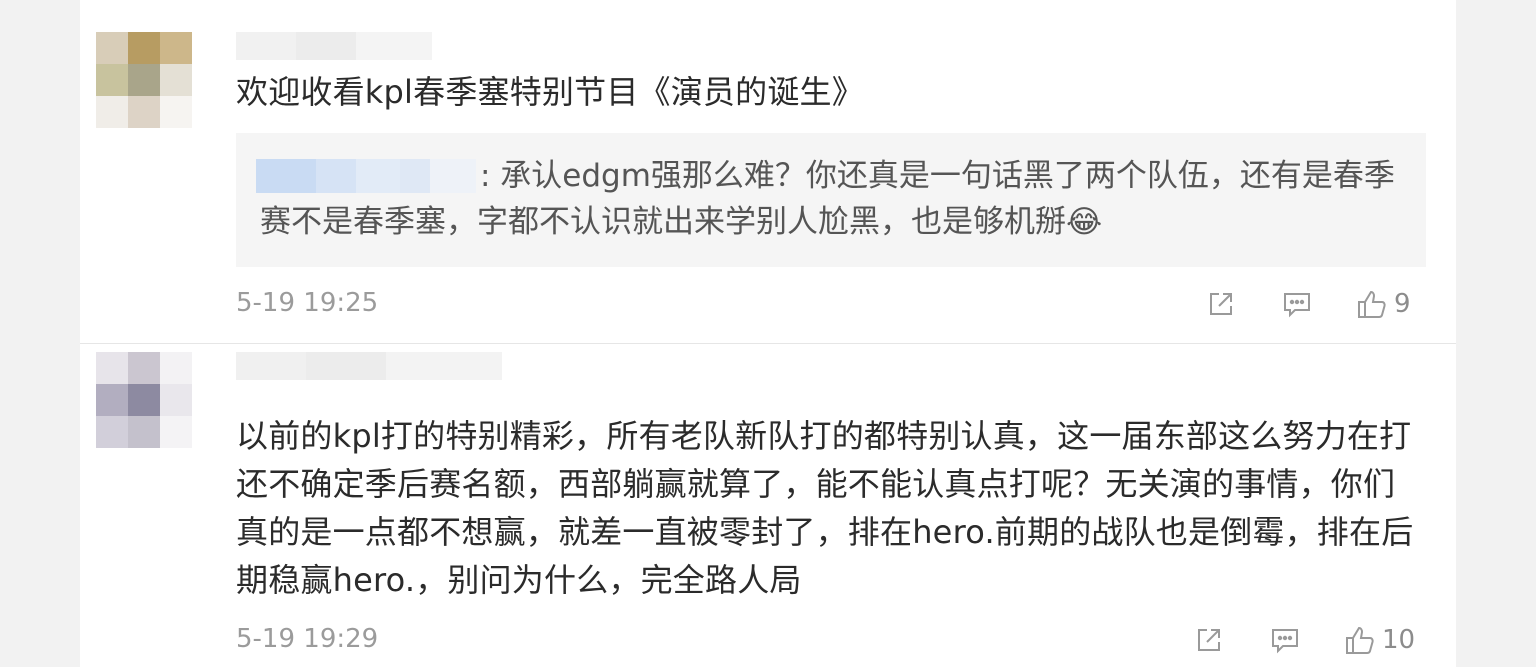 This screenshot has width=1536, height=667. Describe the element at coordinates (307, 639) in the screenshot. I see `comment-time: 5-19 19:29` at that location.